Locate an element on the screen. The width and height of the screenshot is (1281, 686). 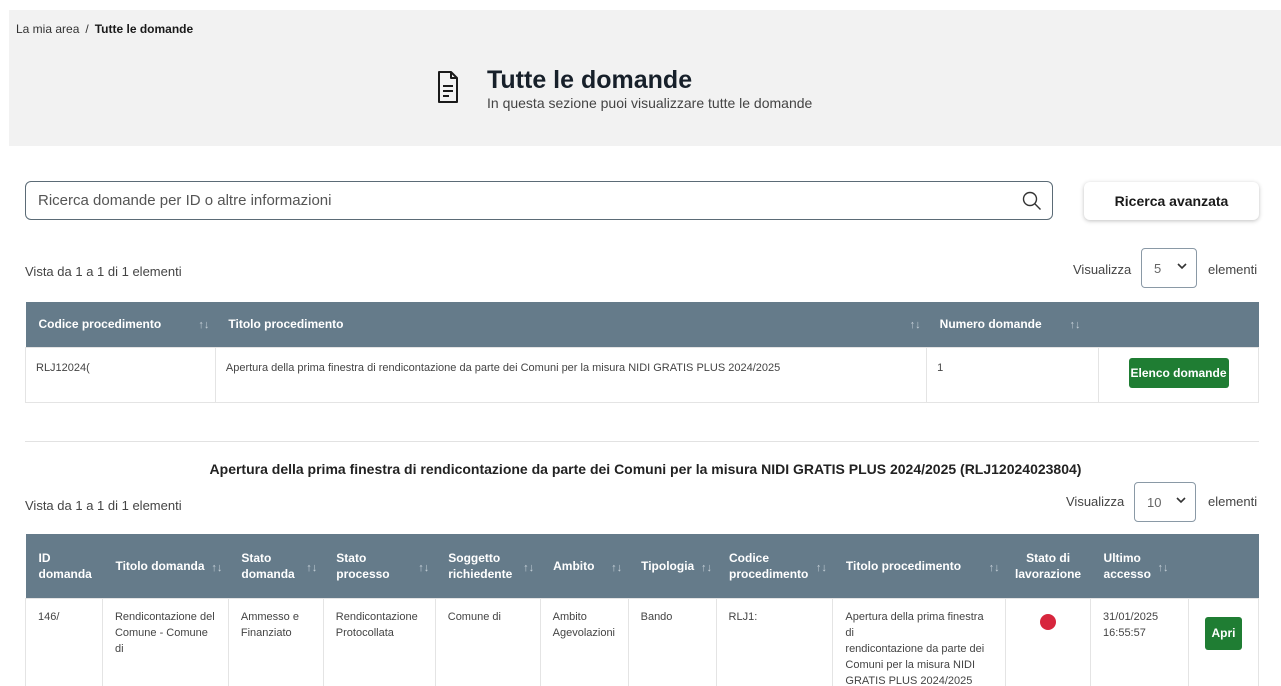
cell-line: rendicontazione da parte dei is located at coordinates (915, 648).